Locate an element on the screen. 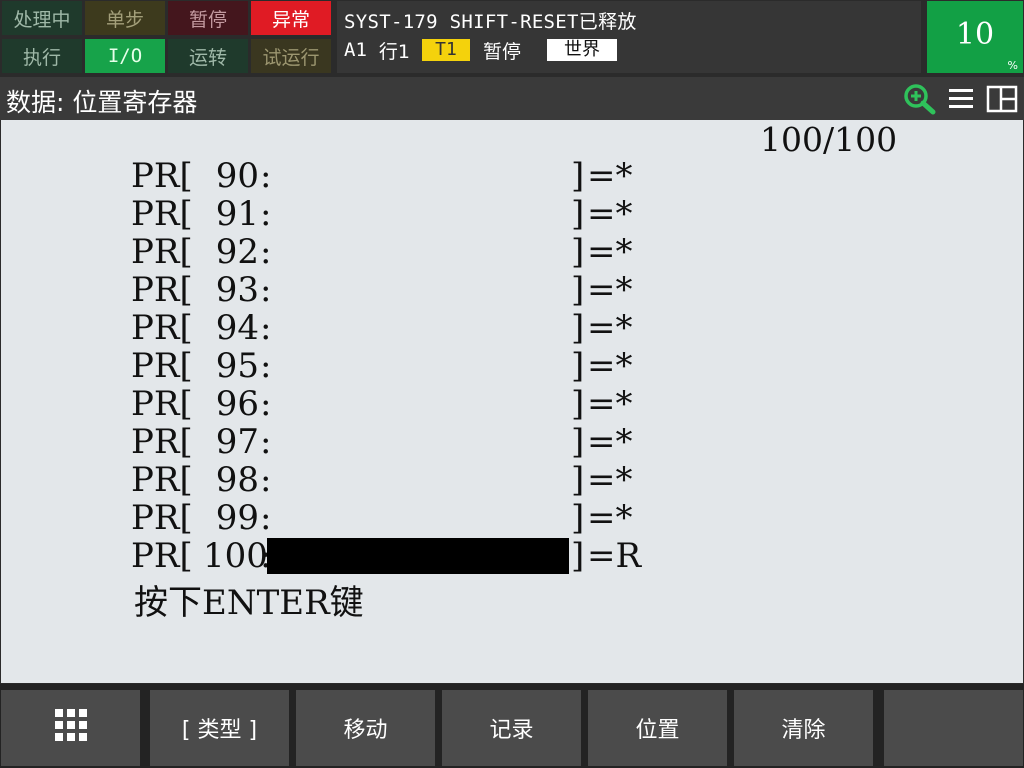 The image size is (1024, 768). pr-row: PR[95:] =* is located at coordinates (401, 366).